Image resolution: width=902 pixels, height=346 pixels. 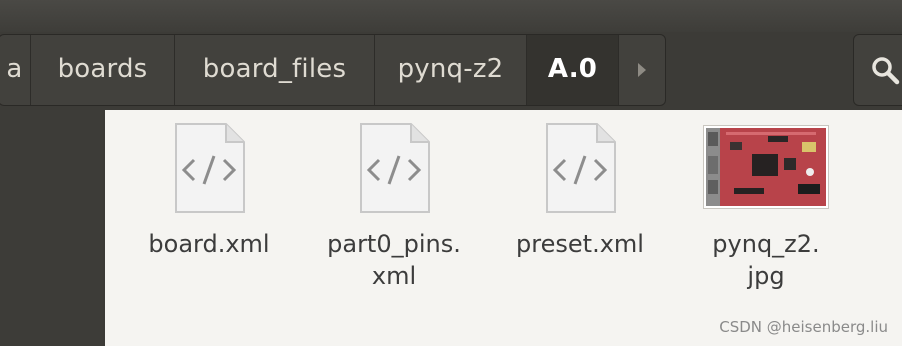 What do you see at coordinates (15, 70) in the screenshot?
I see `breadcrumb-item-parent: a` at bounding box center [15, 70].